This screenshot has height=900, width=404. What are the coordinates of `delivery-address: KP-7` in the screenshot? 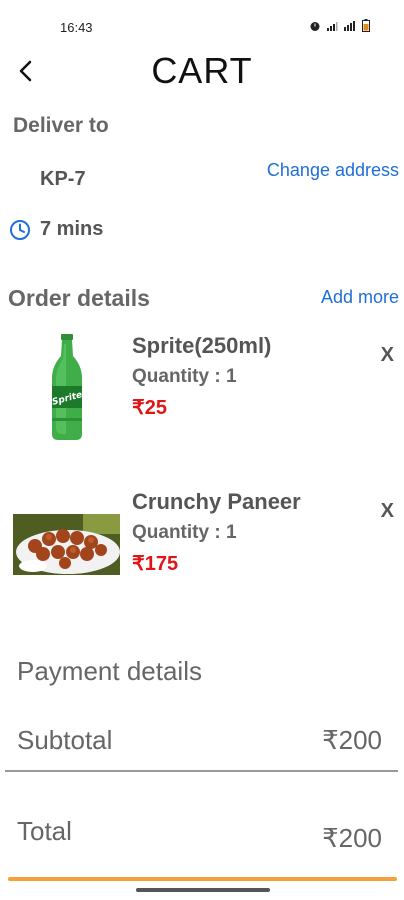 It's located at (63, 179).